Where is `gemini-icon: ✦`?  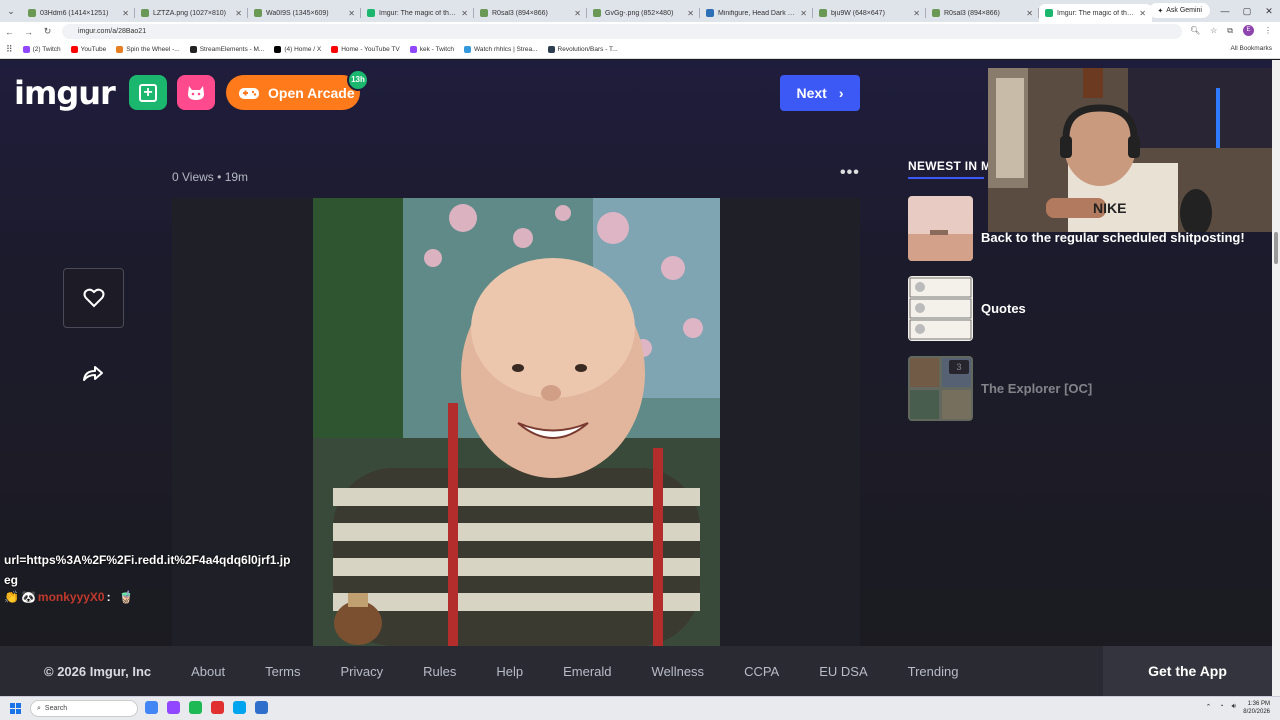
gemini-icon: ✦ is located at coordinates (1160, 11).